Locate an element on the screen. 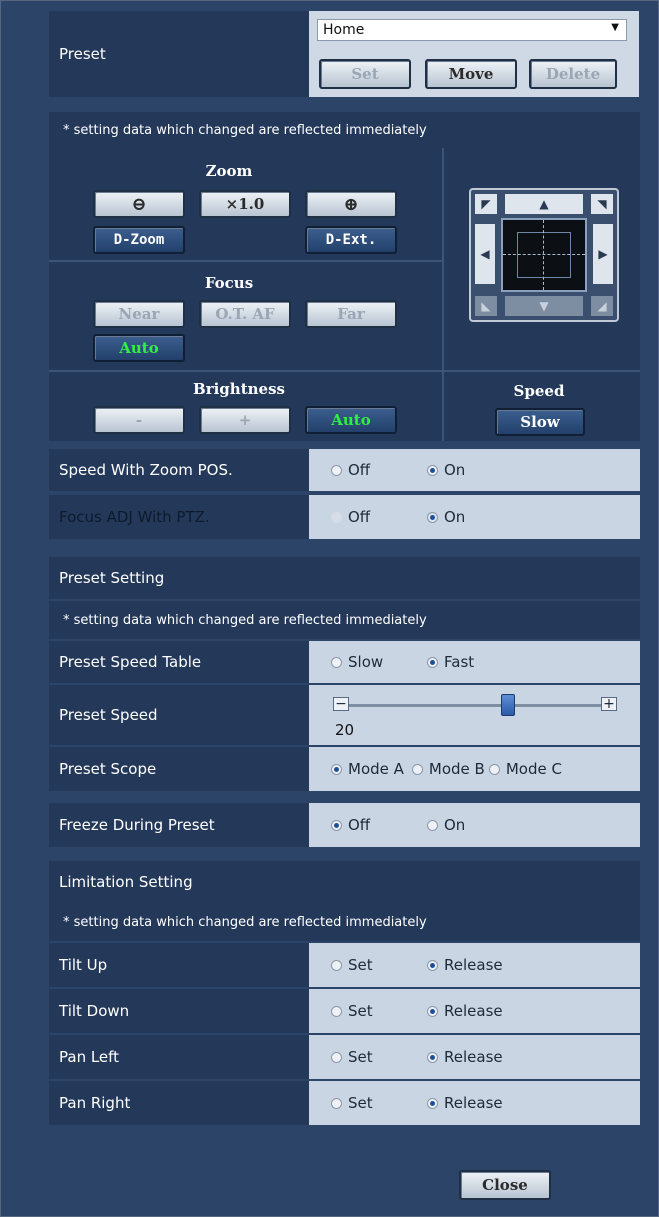  preset-speed-table-fast-radio: Fast is located at coordinates (450, 662).